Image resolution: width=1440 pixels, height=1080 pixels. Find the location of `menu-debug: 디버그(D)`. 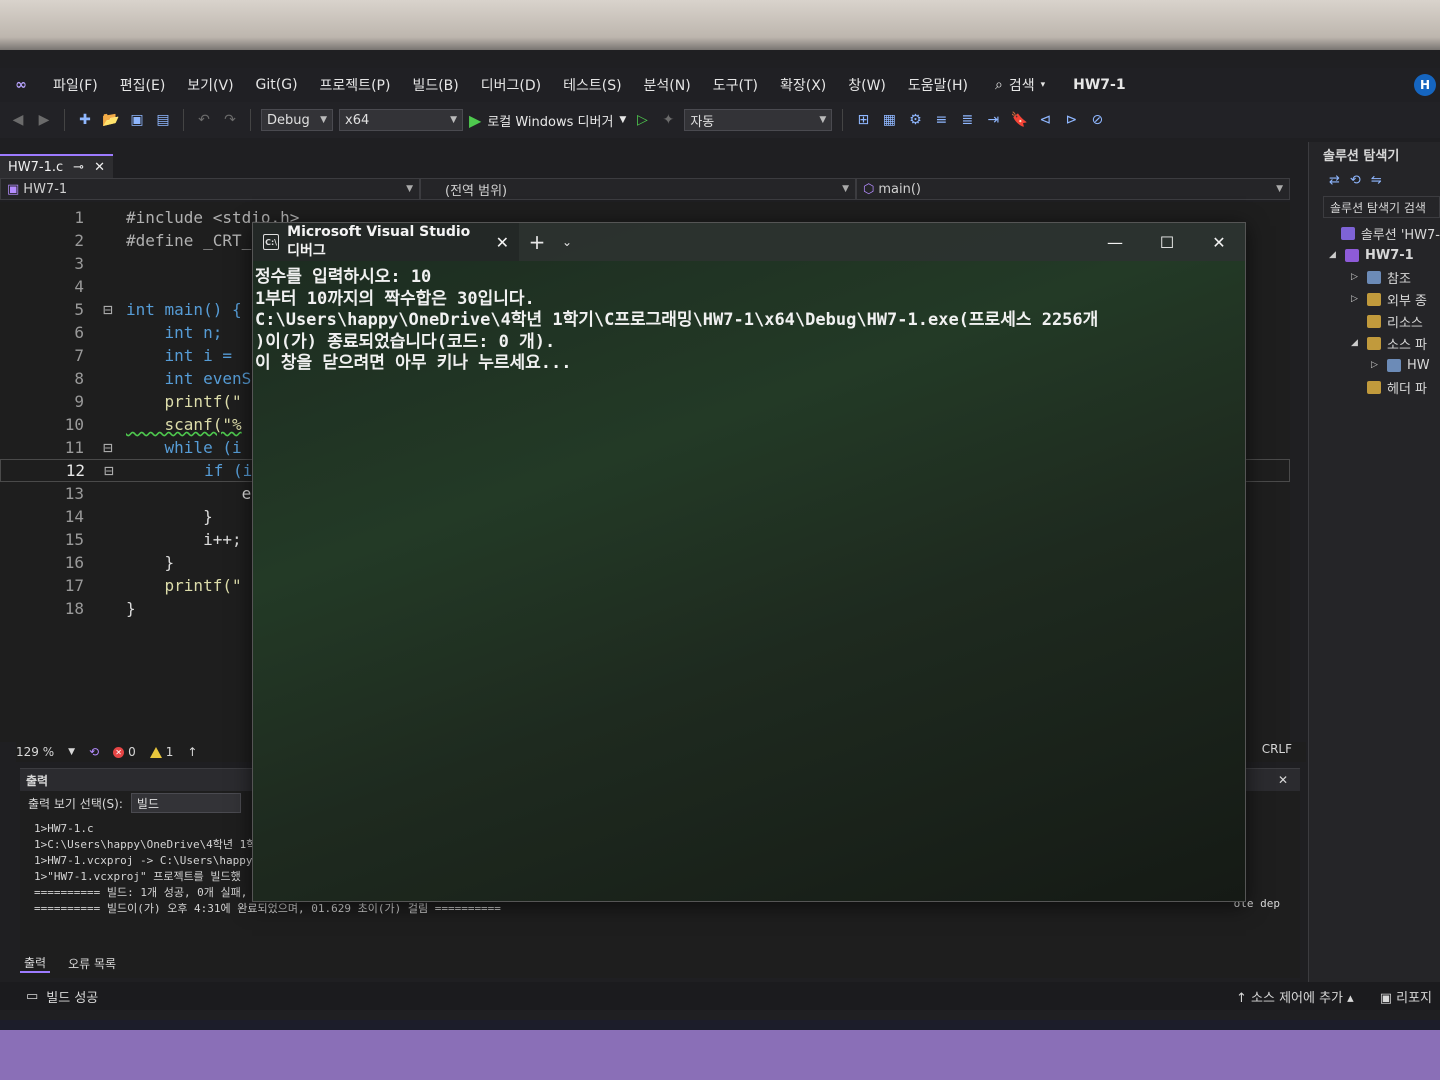

menu-debug: 디버그(D) is located at coordinates (511, 85).